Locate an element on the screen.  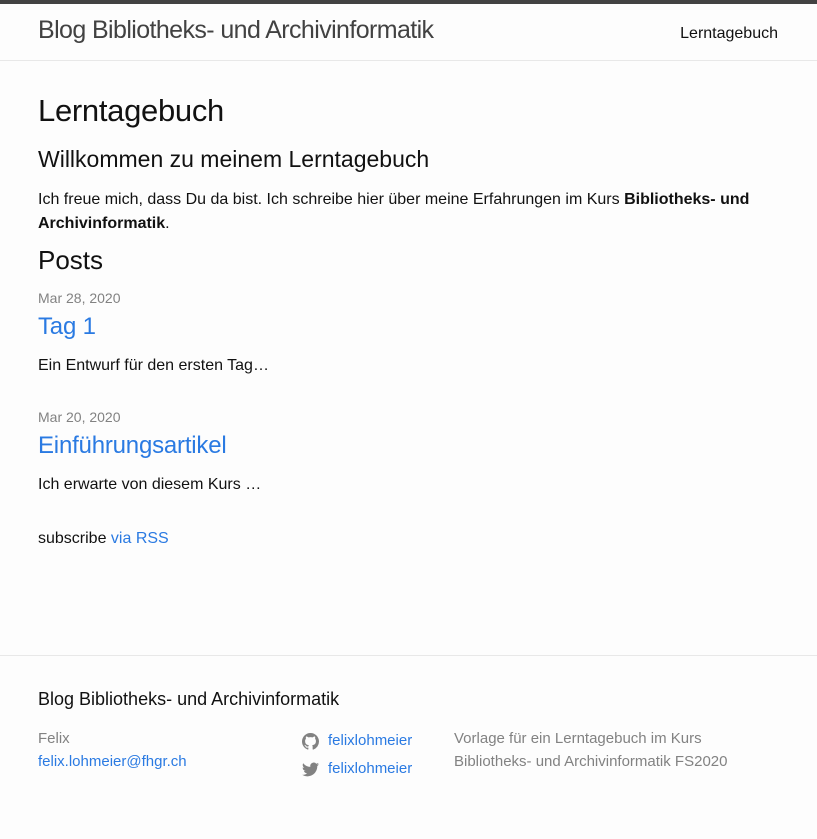
footer-title: Blog Bibliotheks- und Archivinformatik is located at coordinates (189, 699).